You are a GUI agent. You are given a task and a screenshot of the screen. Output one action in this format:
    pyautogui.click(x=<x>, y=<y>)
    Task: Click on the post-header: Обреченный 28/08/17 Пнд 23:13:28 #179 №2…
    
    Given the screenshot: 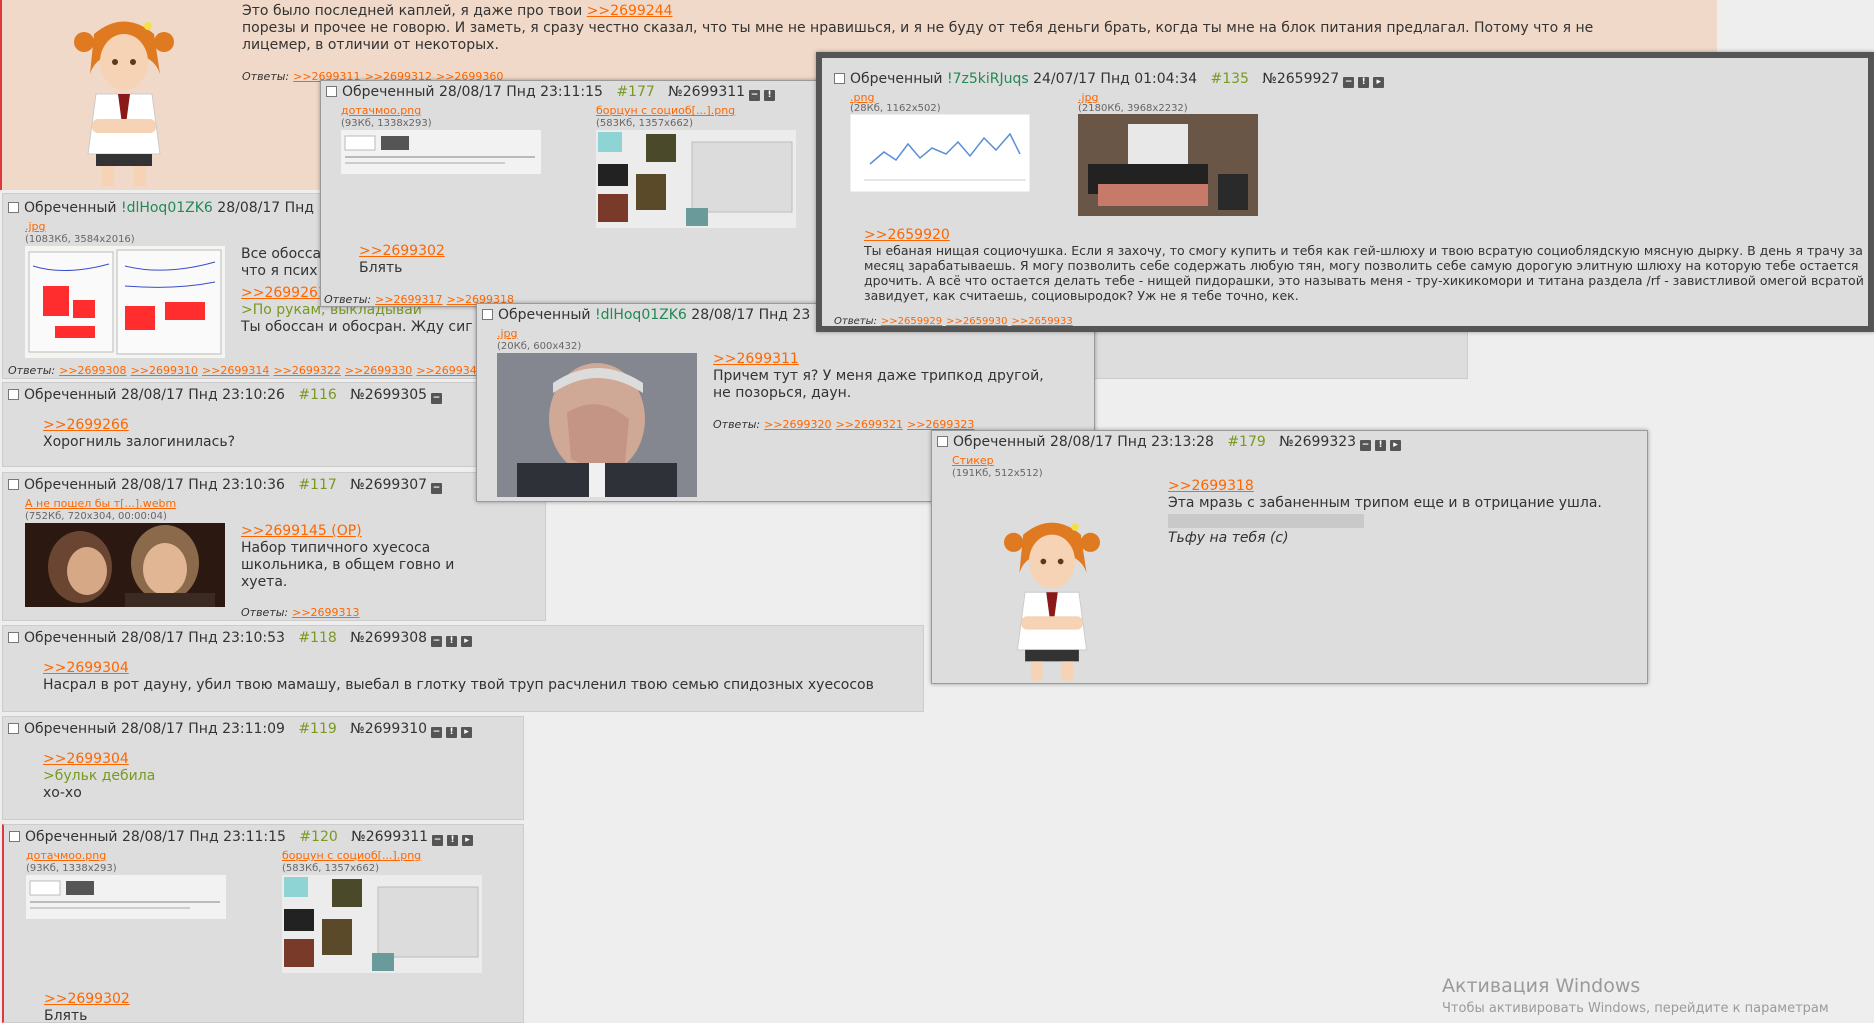 What is the action you would take?
    pyautogui.click(x=1169, y=442)
    